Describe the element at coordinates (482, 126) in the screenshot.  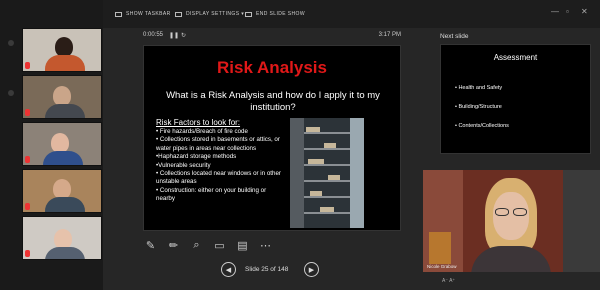
I see `list-item: • Contents/Collections` at that location.